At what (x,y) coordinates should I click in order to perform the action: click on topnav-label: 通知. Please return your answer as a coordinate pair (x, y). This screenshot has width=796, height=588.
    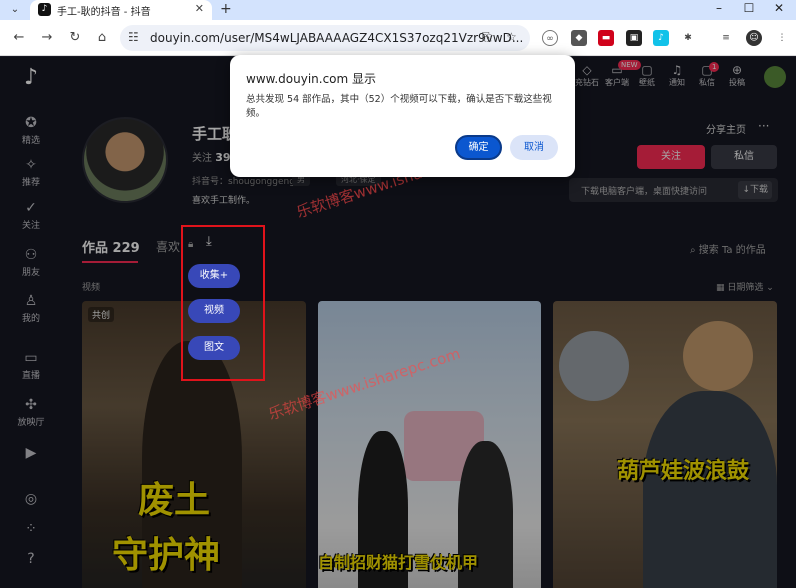
    Looking at the image, I should click on (677, 82).